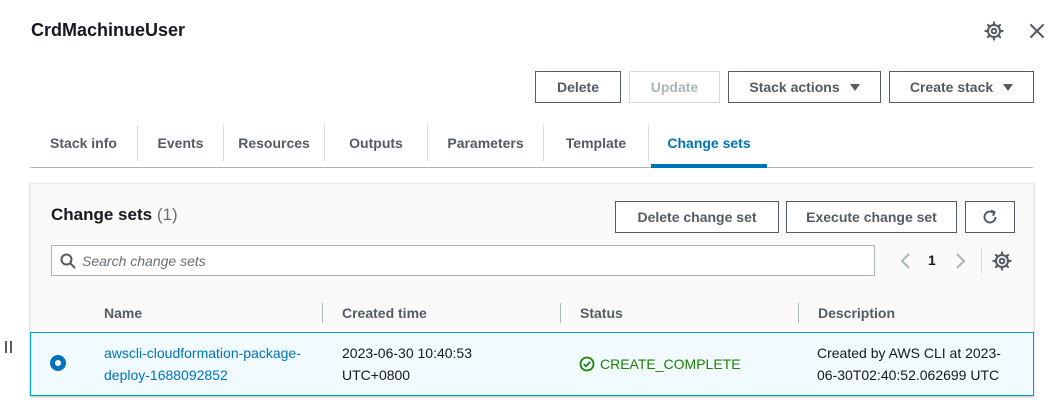 This screenshot has width=1063, height=418. I want to click on tab-parameters: Parameters, so click(485, 143).